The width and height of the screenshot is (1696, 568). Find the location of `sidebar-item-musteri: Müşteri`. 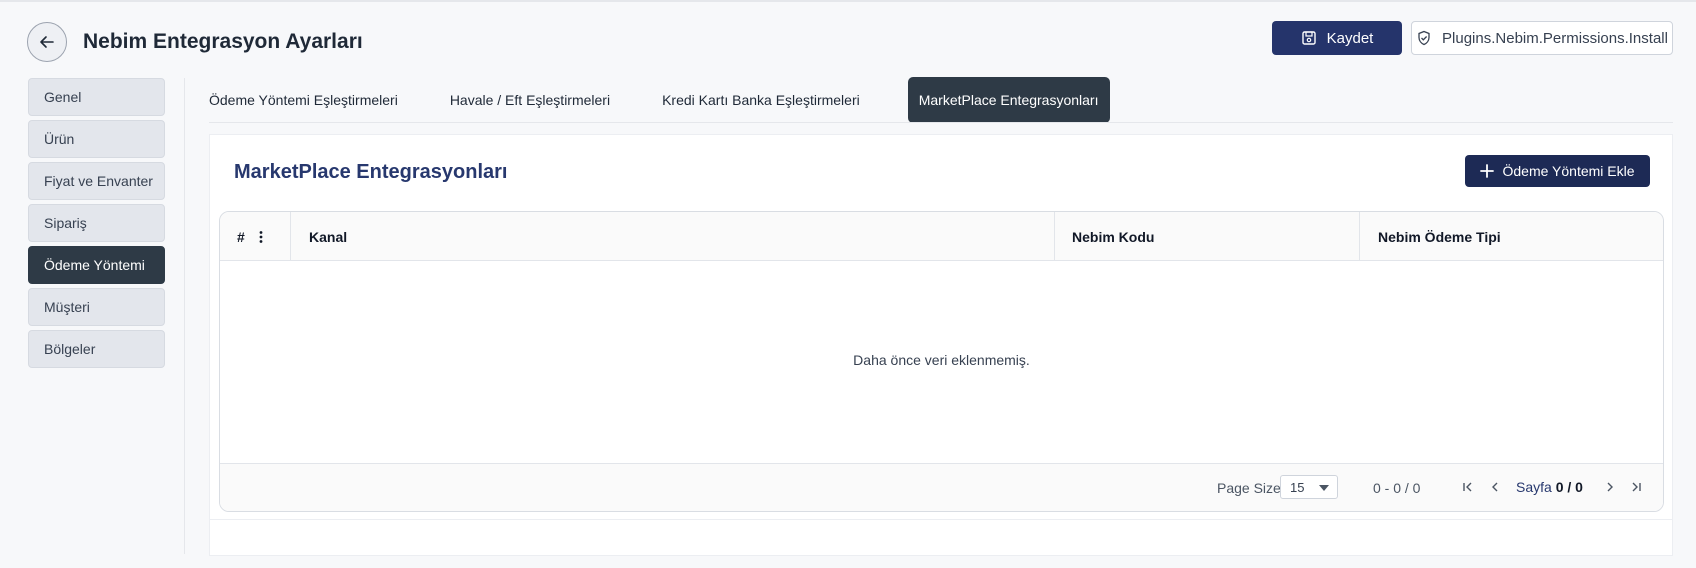

sidebar-item-musteri: Müşteri is located at coordinates (96, 307).